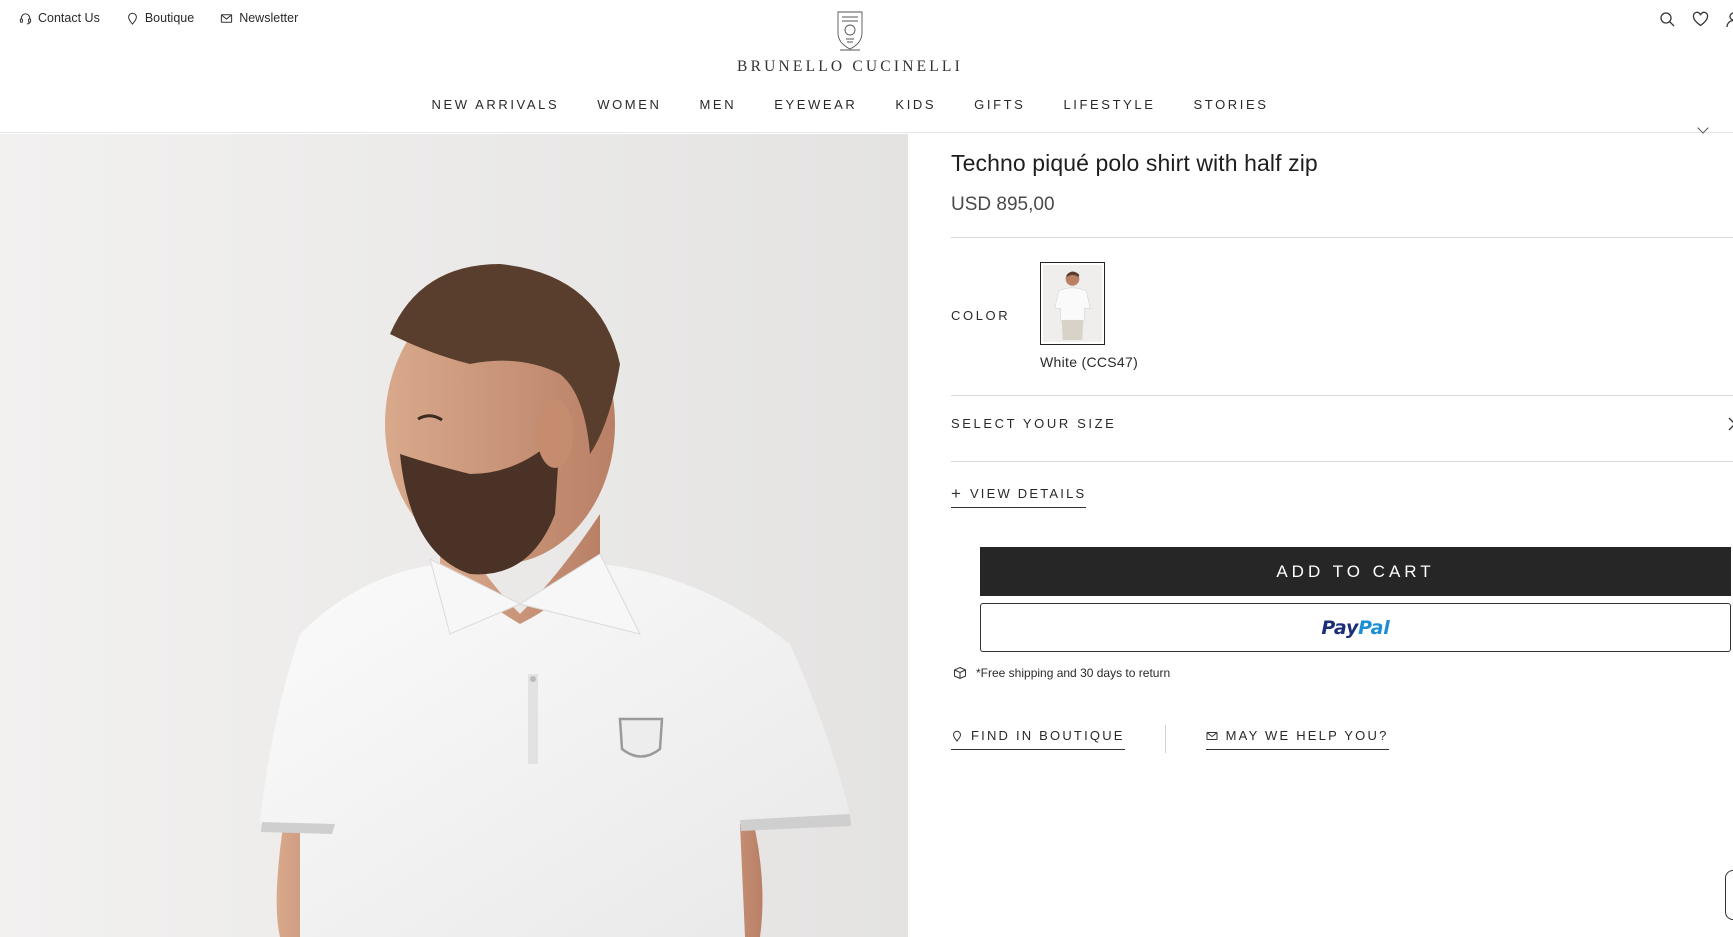 The image size is (1733, 937). What do you see at coordinates (1342, 423) in the screenshot?
I see `size-selector: SELECT YOUR SIZE` at bounding box center [1342, 423].